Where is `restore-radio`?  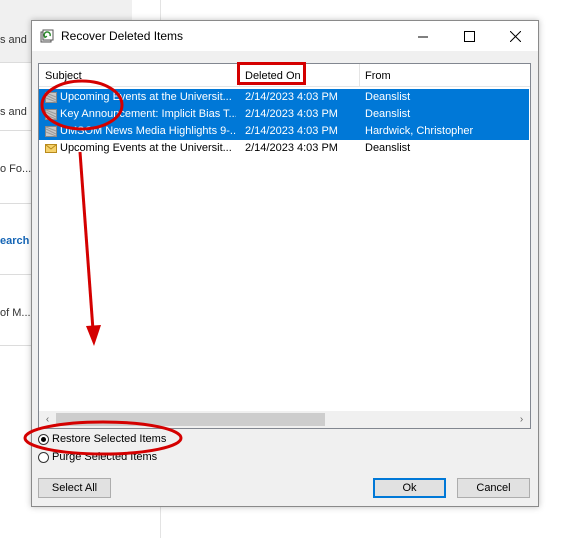
restore-radio is located at coordinates (43, 439).